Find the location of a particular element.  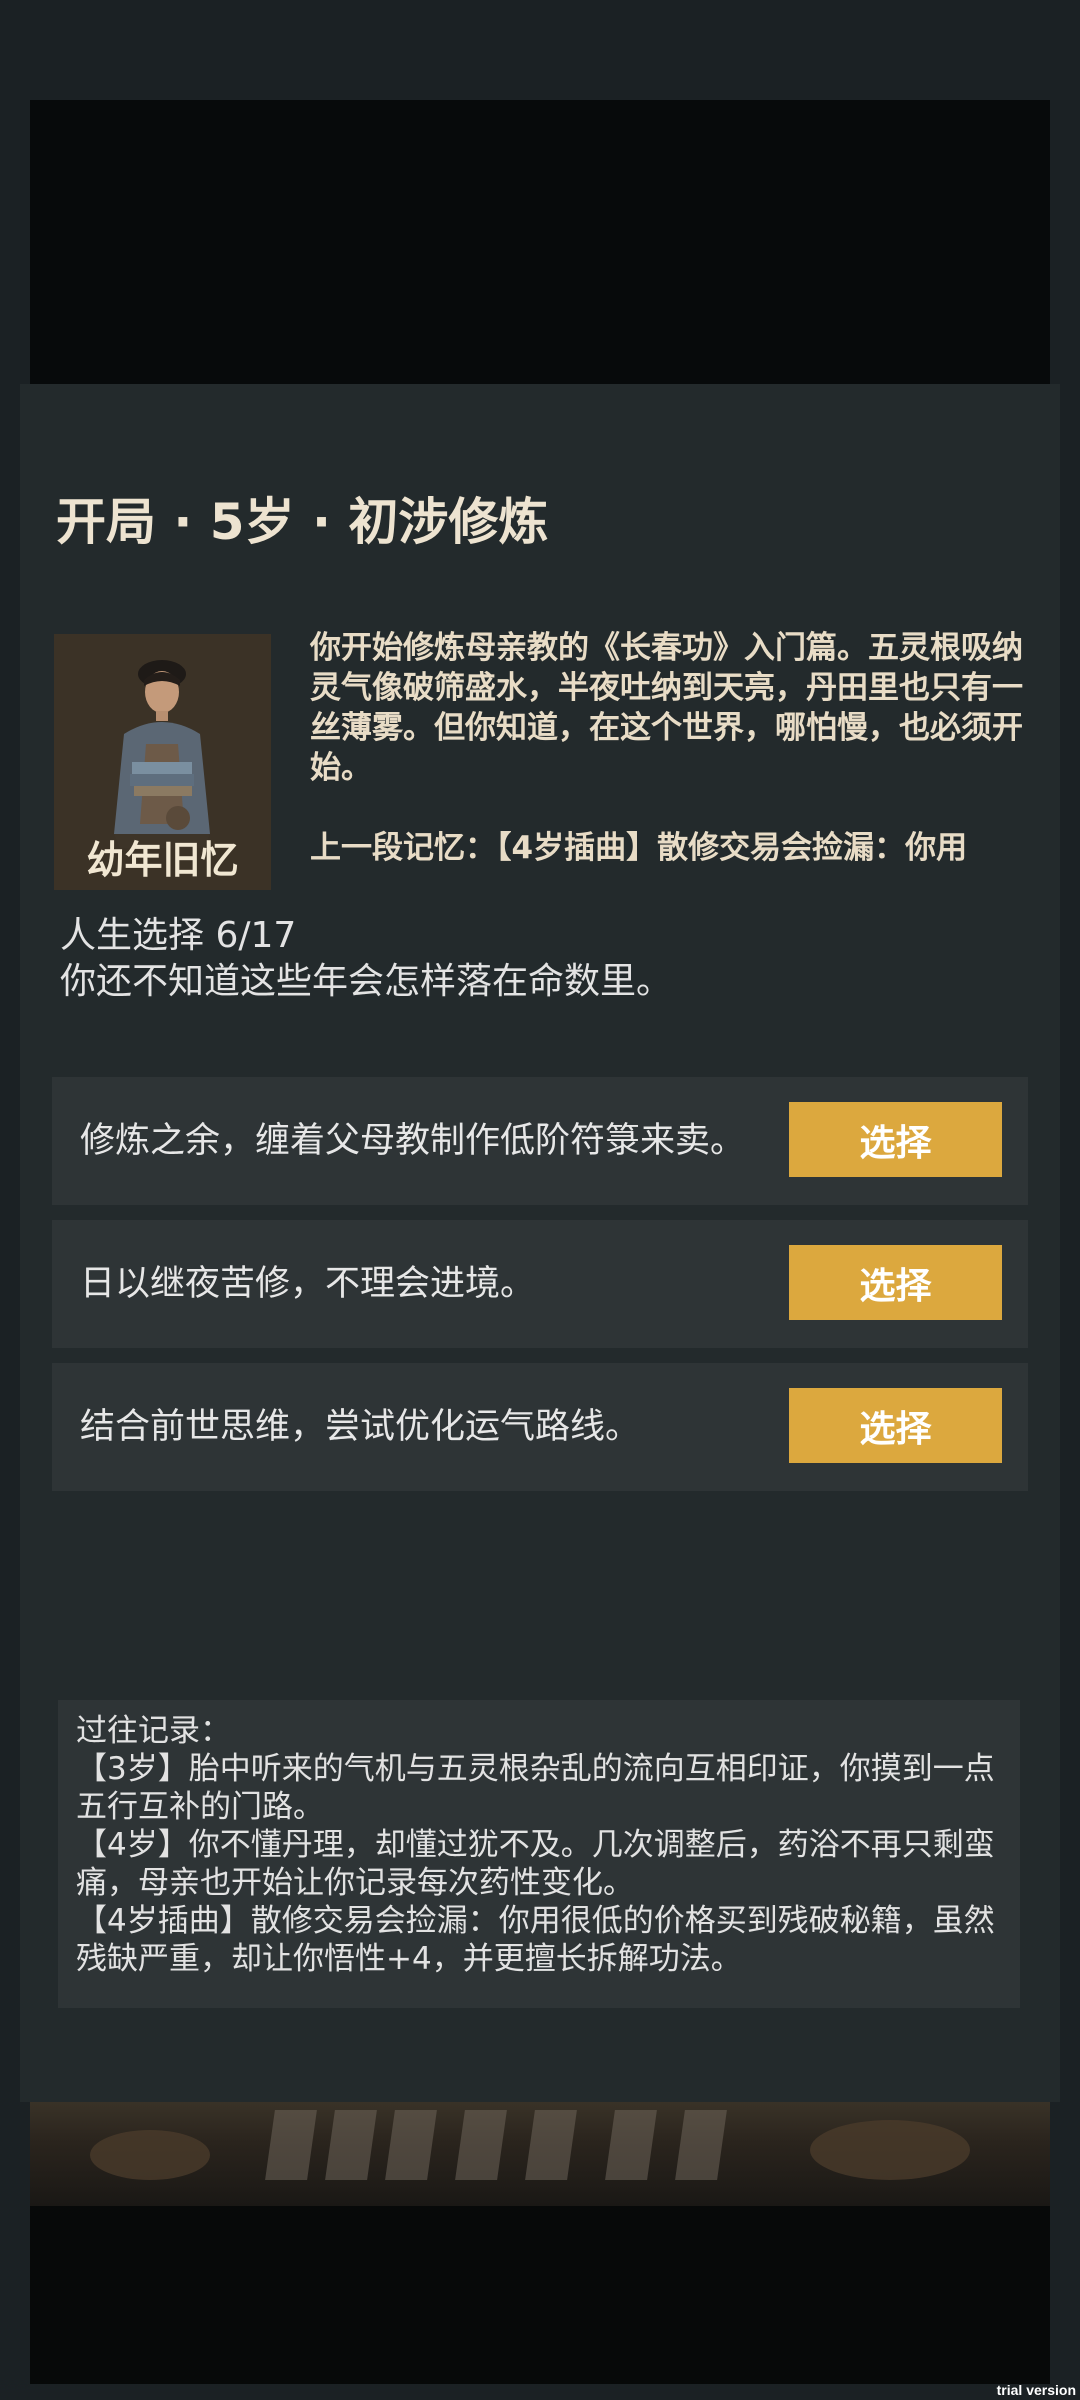

background-ground-artwork is located at coordinates (540, 2153).